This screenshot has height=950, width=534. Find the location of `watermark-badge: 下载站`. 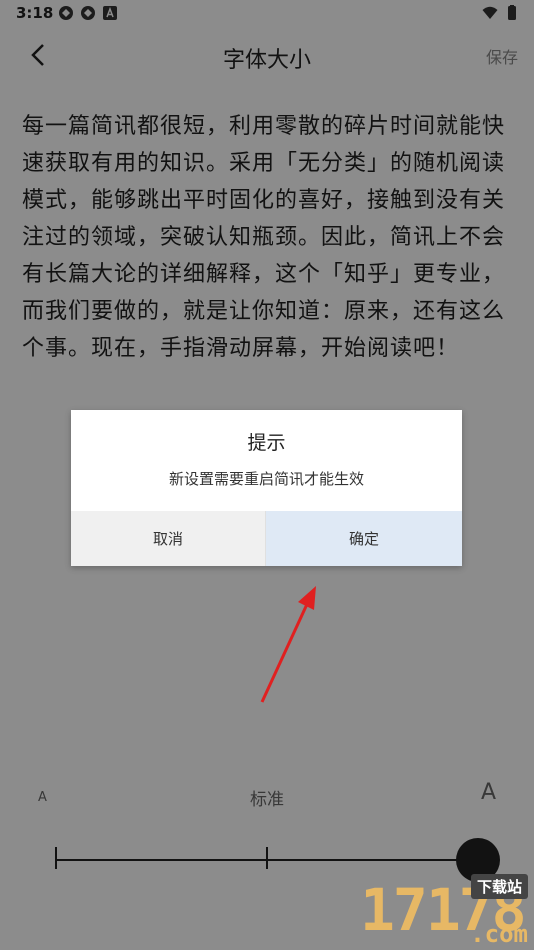

watermark-badge: 下载站 is located at coordinates (499, 886).